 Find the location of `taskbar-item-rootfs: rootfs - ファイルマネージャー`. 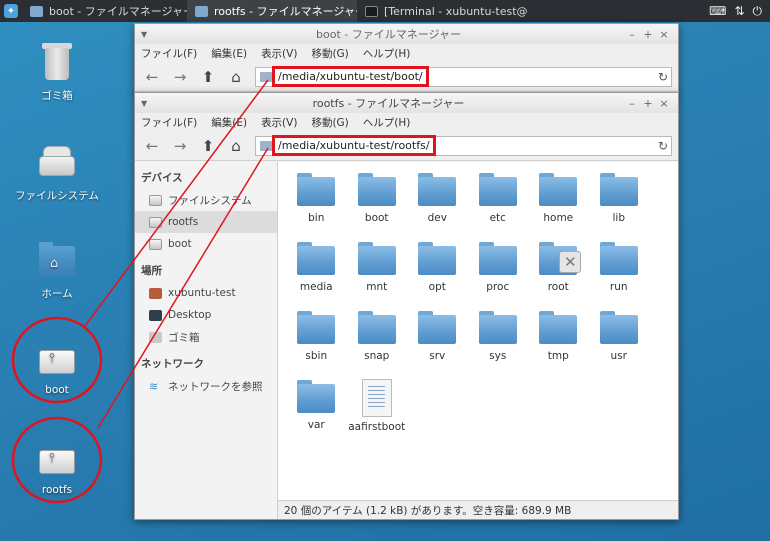

taskbar-item-rootfs: rootfs - ファイルマネージャー is located at coordinates (272, 11).